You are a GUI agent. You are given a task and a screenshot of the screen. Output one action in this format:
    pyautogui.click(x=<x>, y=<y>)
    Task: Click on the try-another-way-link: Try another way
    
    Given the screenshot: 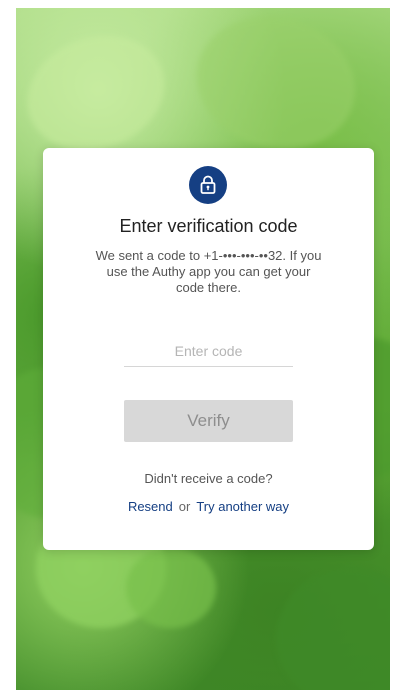 What is the action you would take?
    pyautogui.click(x=242, y=506)
    